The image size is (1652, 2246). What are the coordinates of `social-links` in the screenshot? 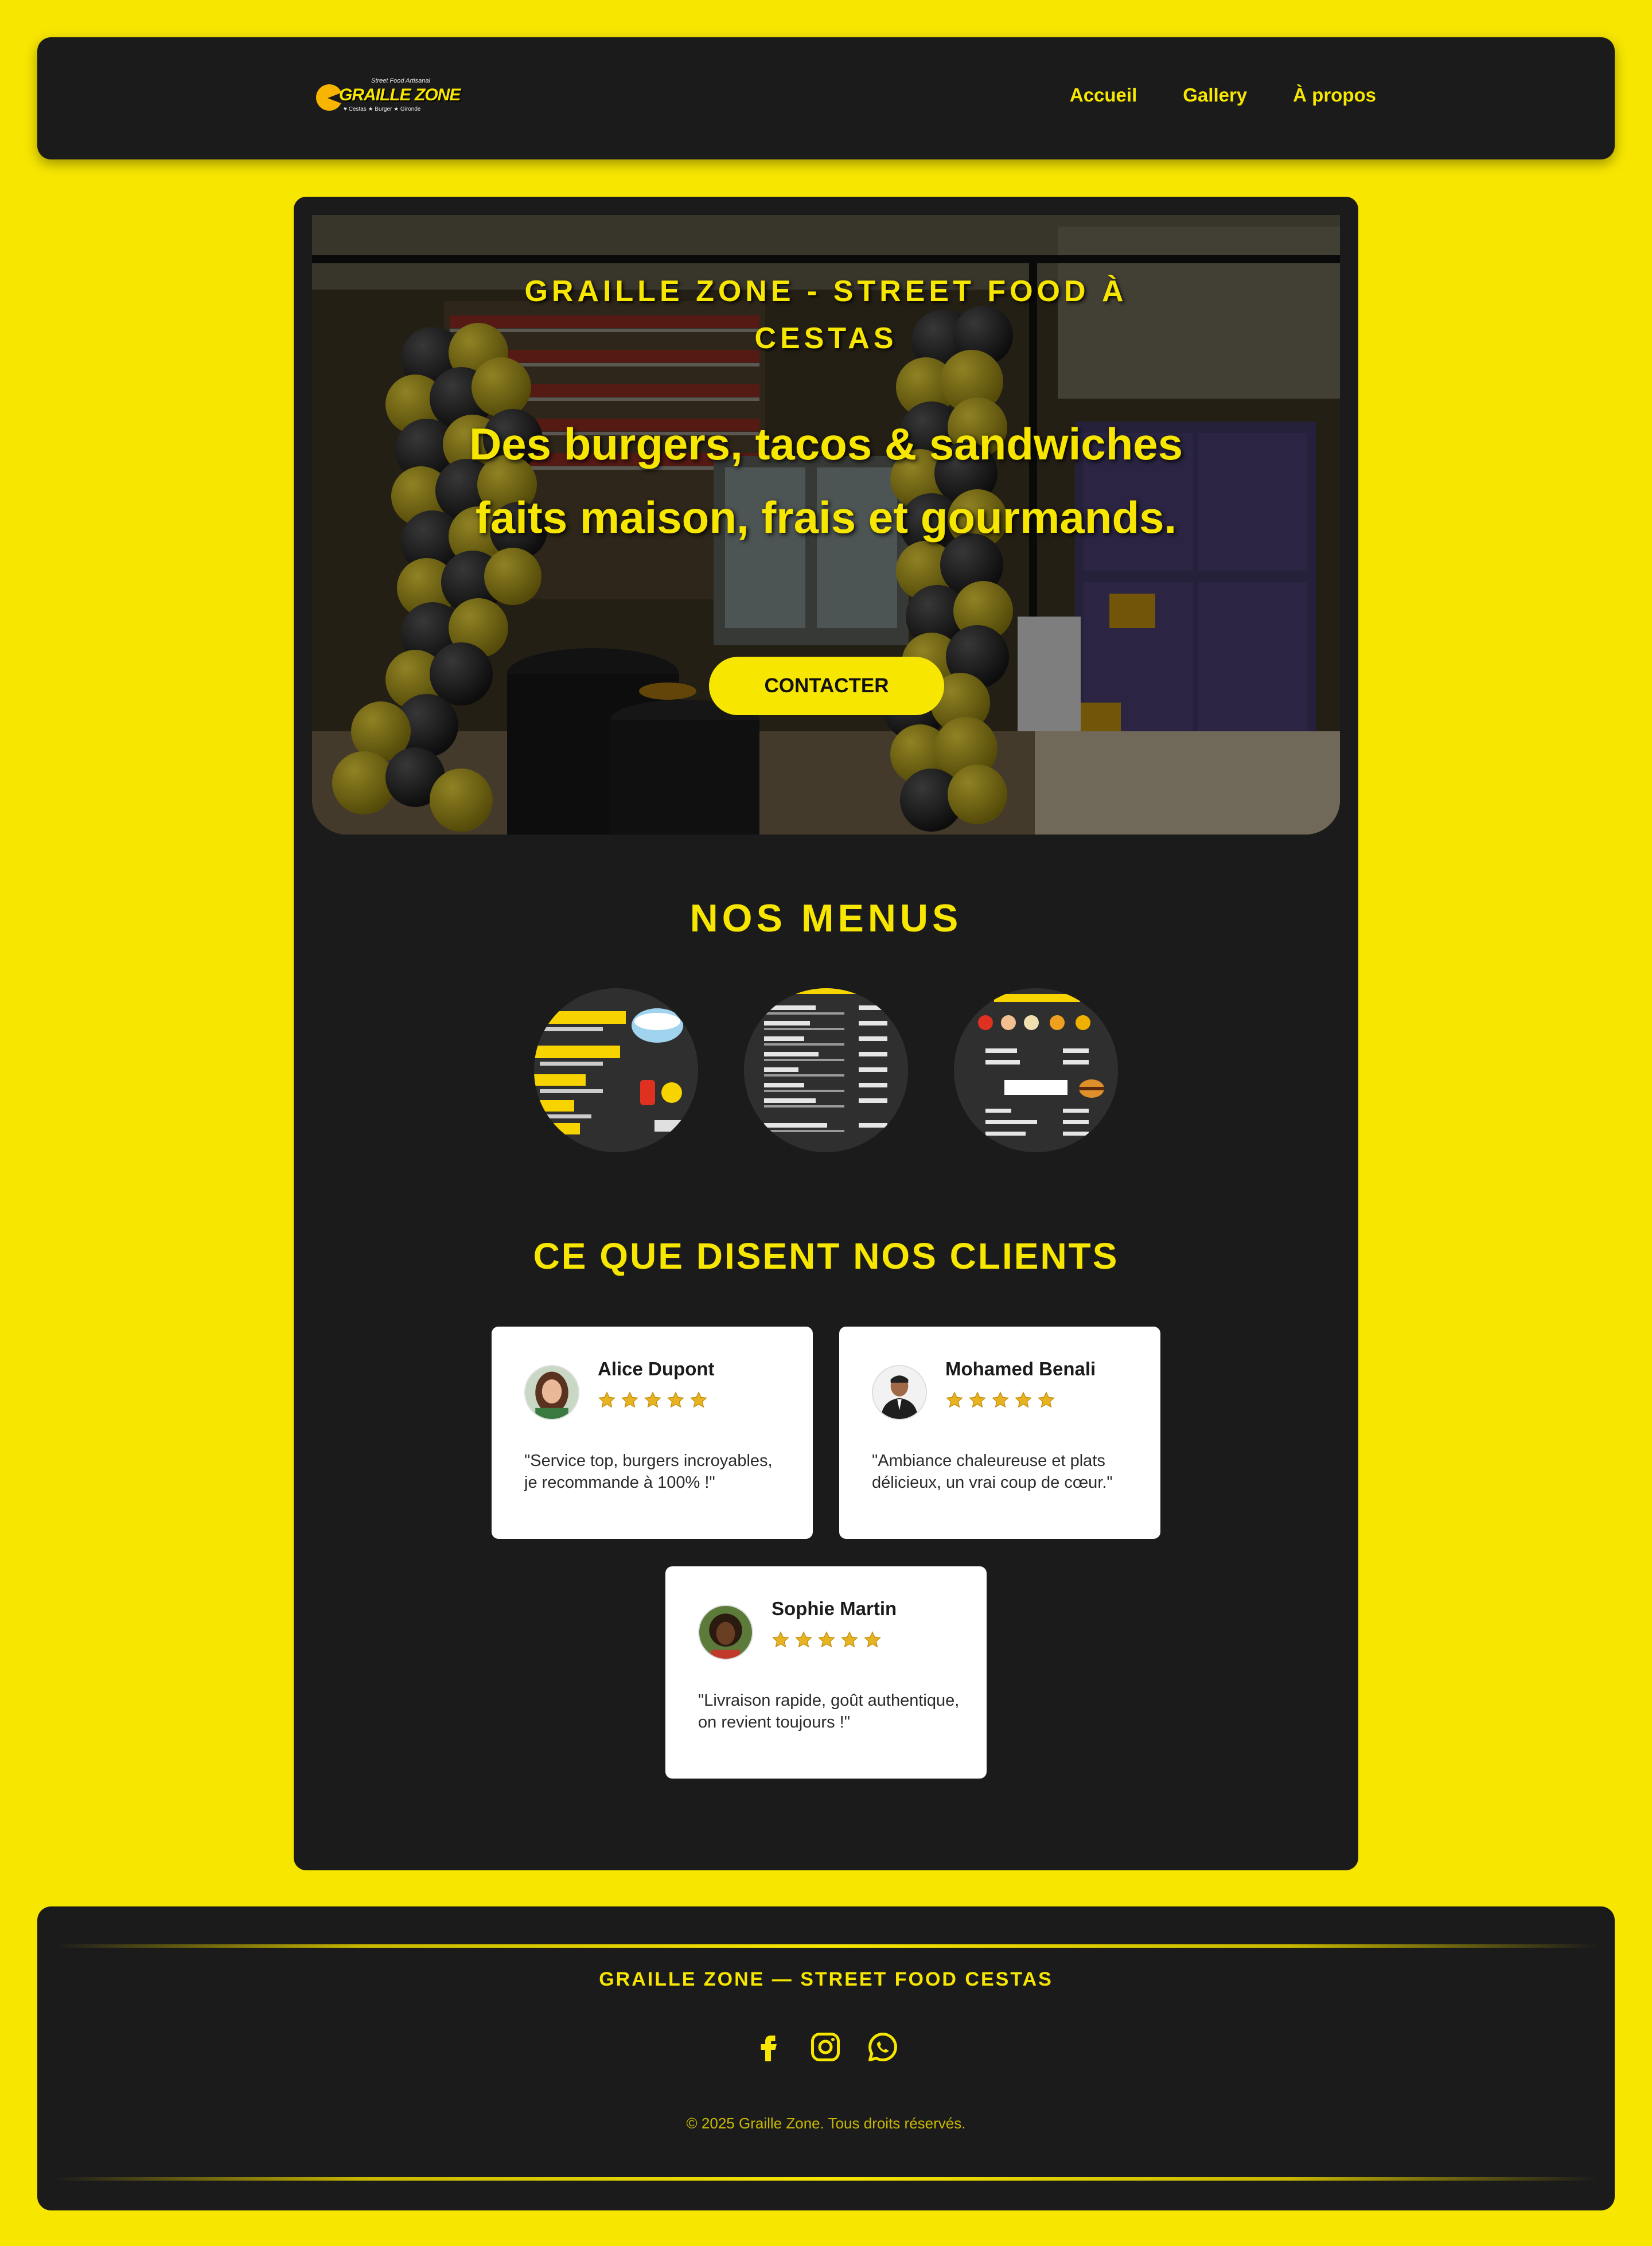 It's located at (825, 2047).